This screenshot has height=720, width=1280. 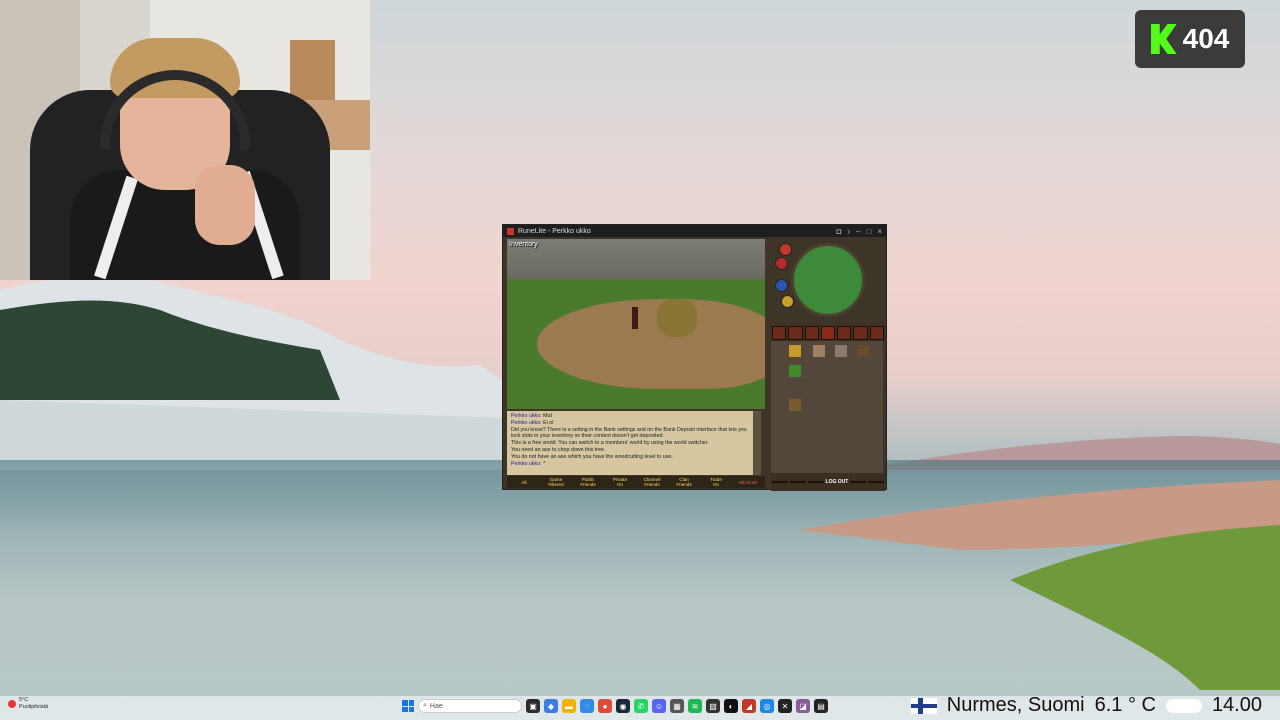 I want to click on weather-icon, so click(x=12, y=704).